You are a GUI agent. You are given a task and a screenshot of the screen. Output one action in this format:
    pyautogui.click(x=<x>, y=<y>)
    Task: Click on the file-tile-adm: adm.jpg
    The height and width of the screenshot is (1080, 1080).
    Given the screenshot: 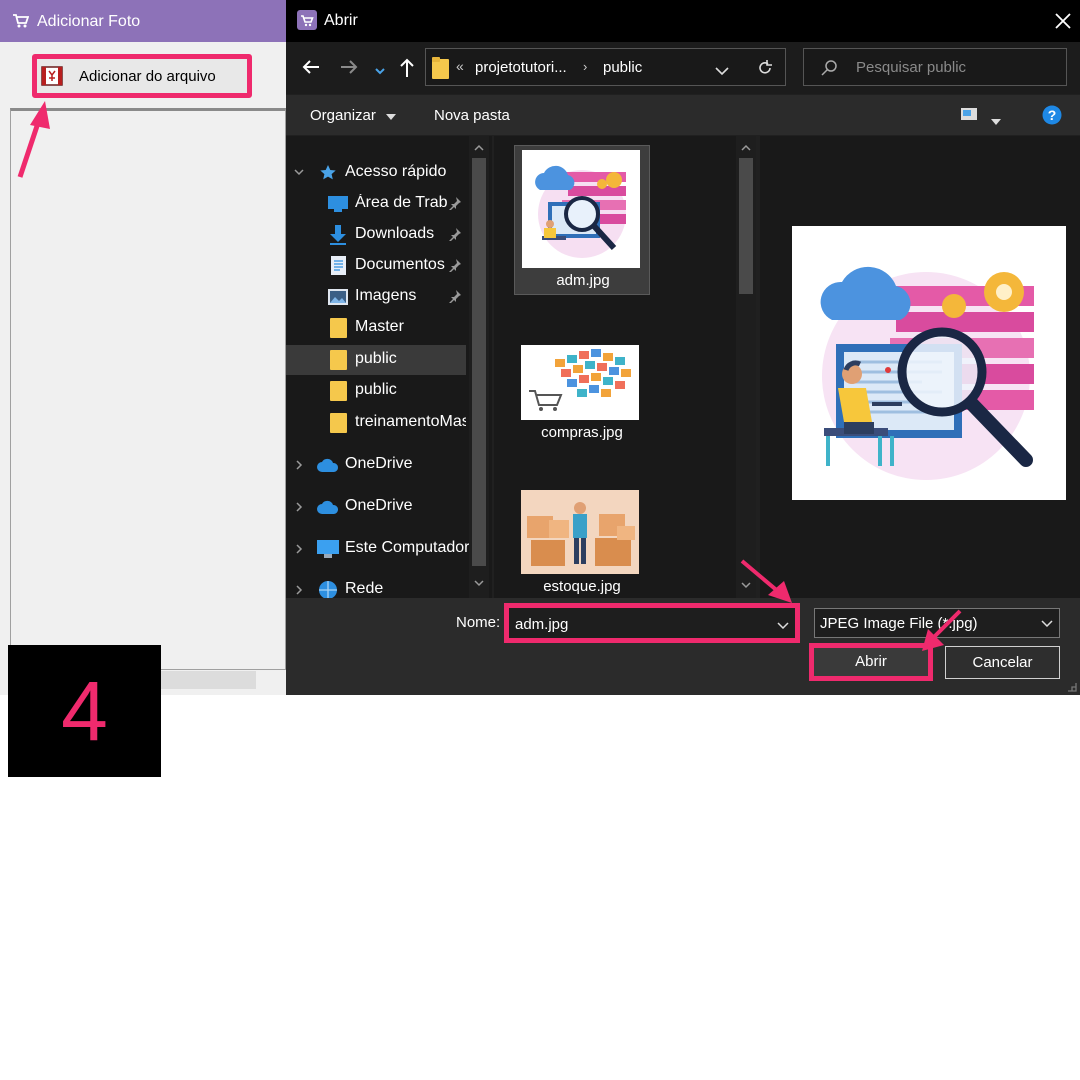 What is the action you would take?
    pyautogui.click(x=582, y=220)
    